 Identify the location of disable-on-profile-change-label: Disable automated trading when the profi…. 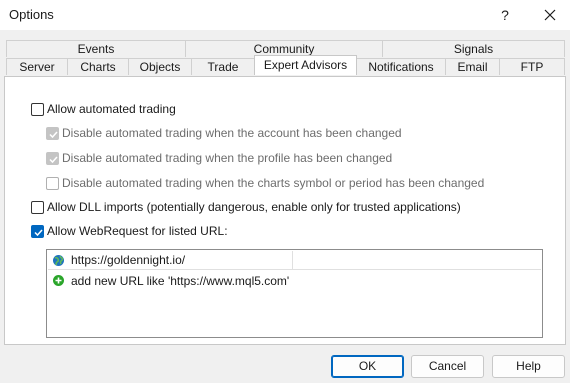
(227, 158).